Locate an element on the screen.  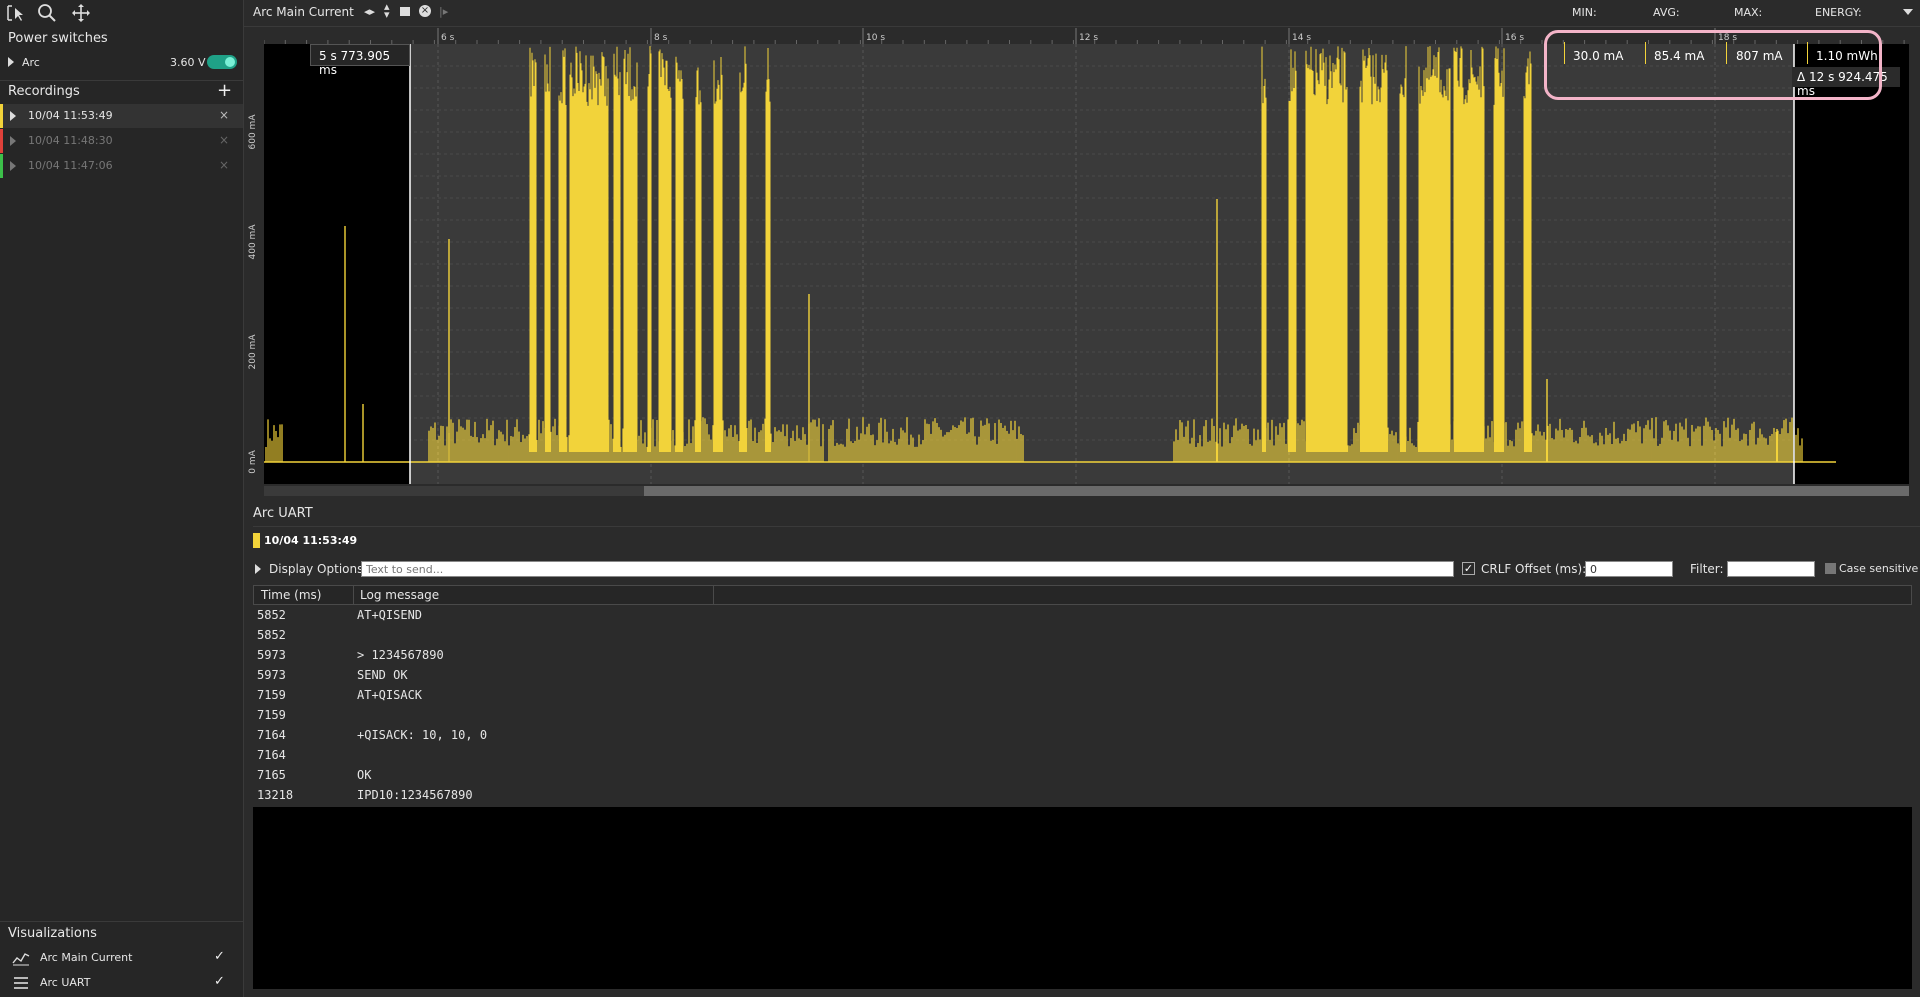
uart-recording-label: 10/04 11:53:49 is located at coordinates (311, 540).